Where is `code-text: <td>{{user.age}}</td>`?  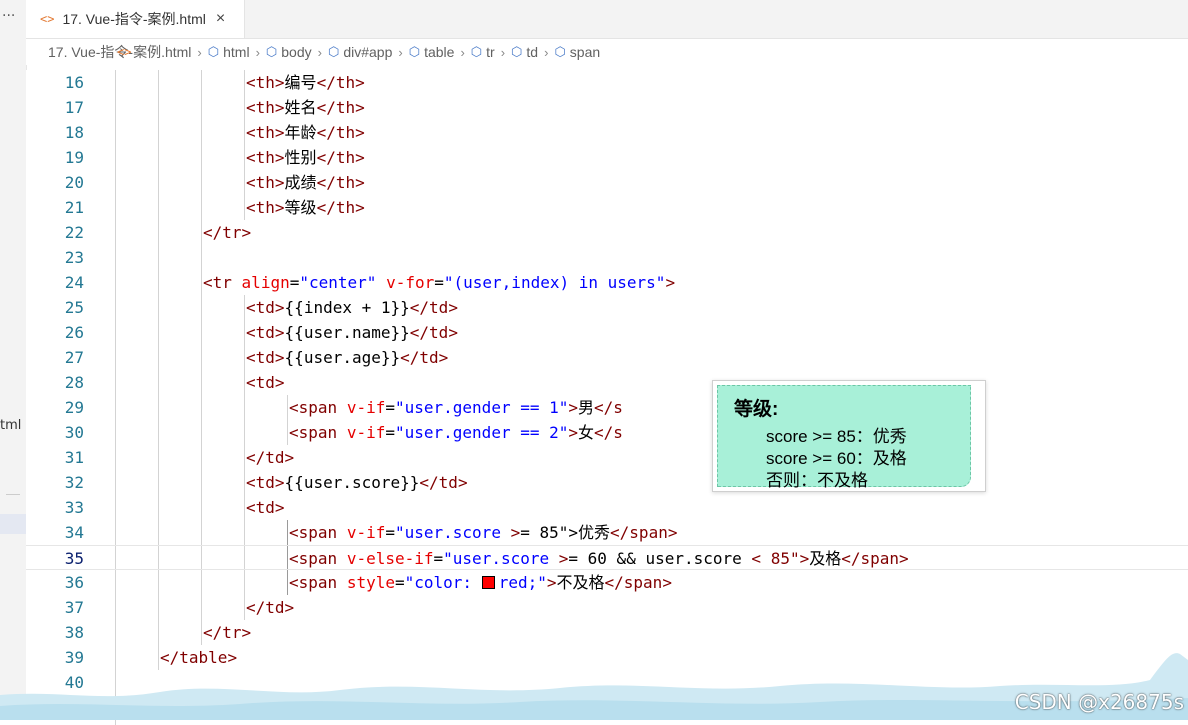 code-text: <td>{{user.age}}</td> is located at coordinates (347, 357).